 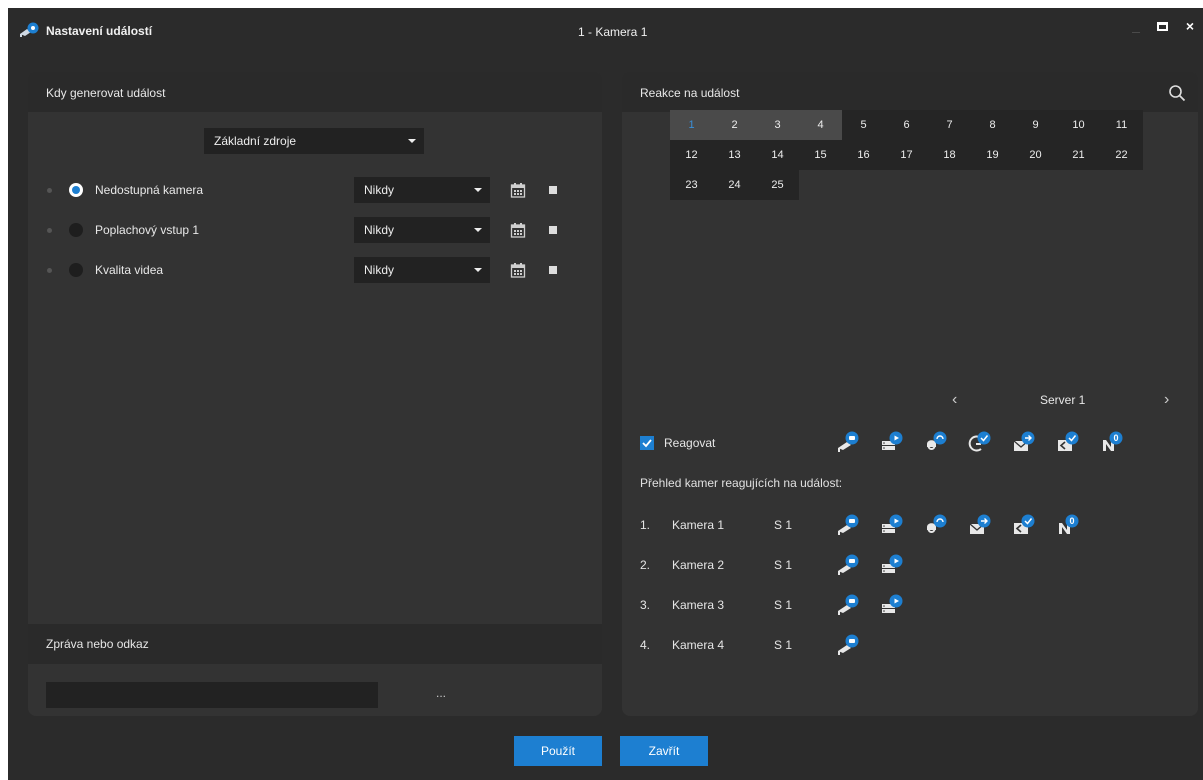 I want to click on camera-cell: 5, so click(x=863, y=125).